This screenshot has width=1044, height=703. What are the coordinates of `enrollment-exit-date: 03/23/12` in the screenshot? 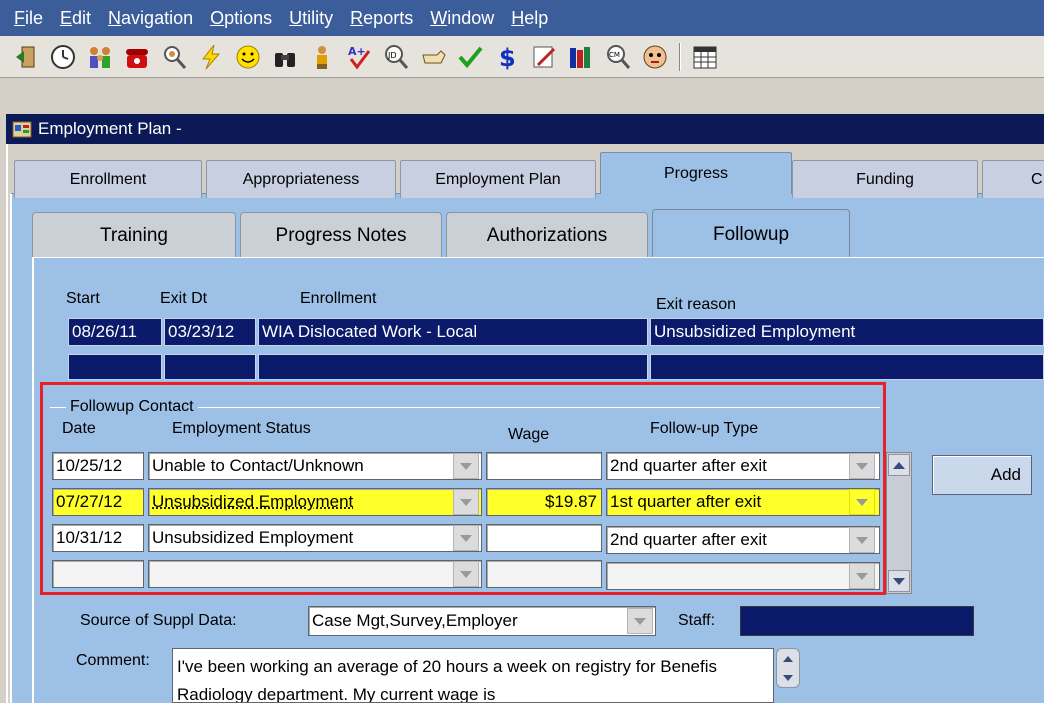 It's located at (210, 332).